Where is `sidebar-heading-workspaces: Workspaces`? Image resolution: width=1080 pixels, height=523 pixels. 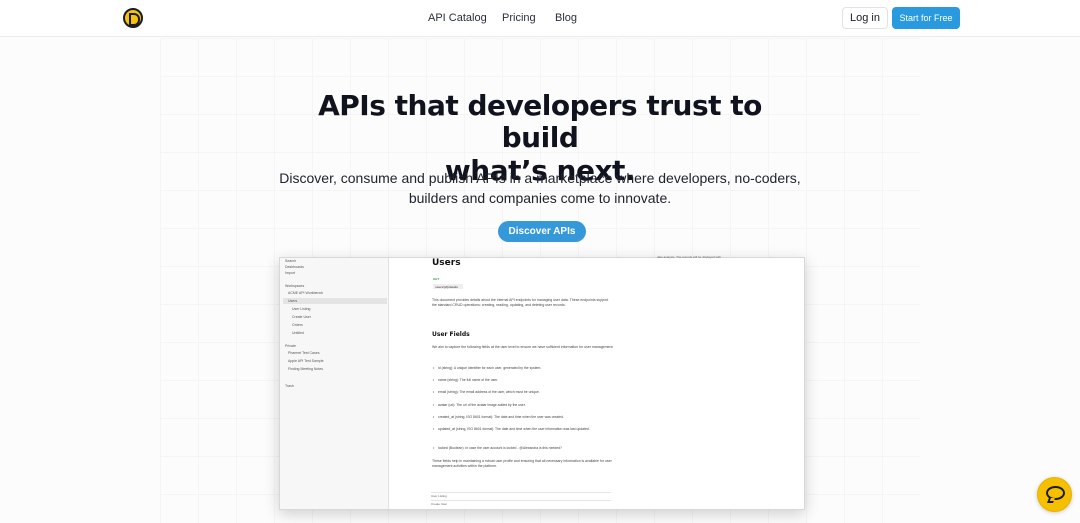
sidebar-heading-workspaces: Workspaces is located at coordinates (295, 286).